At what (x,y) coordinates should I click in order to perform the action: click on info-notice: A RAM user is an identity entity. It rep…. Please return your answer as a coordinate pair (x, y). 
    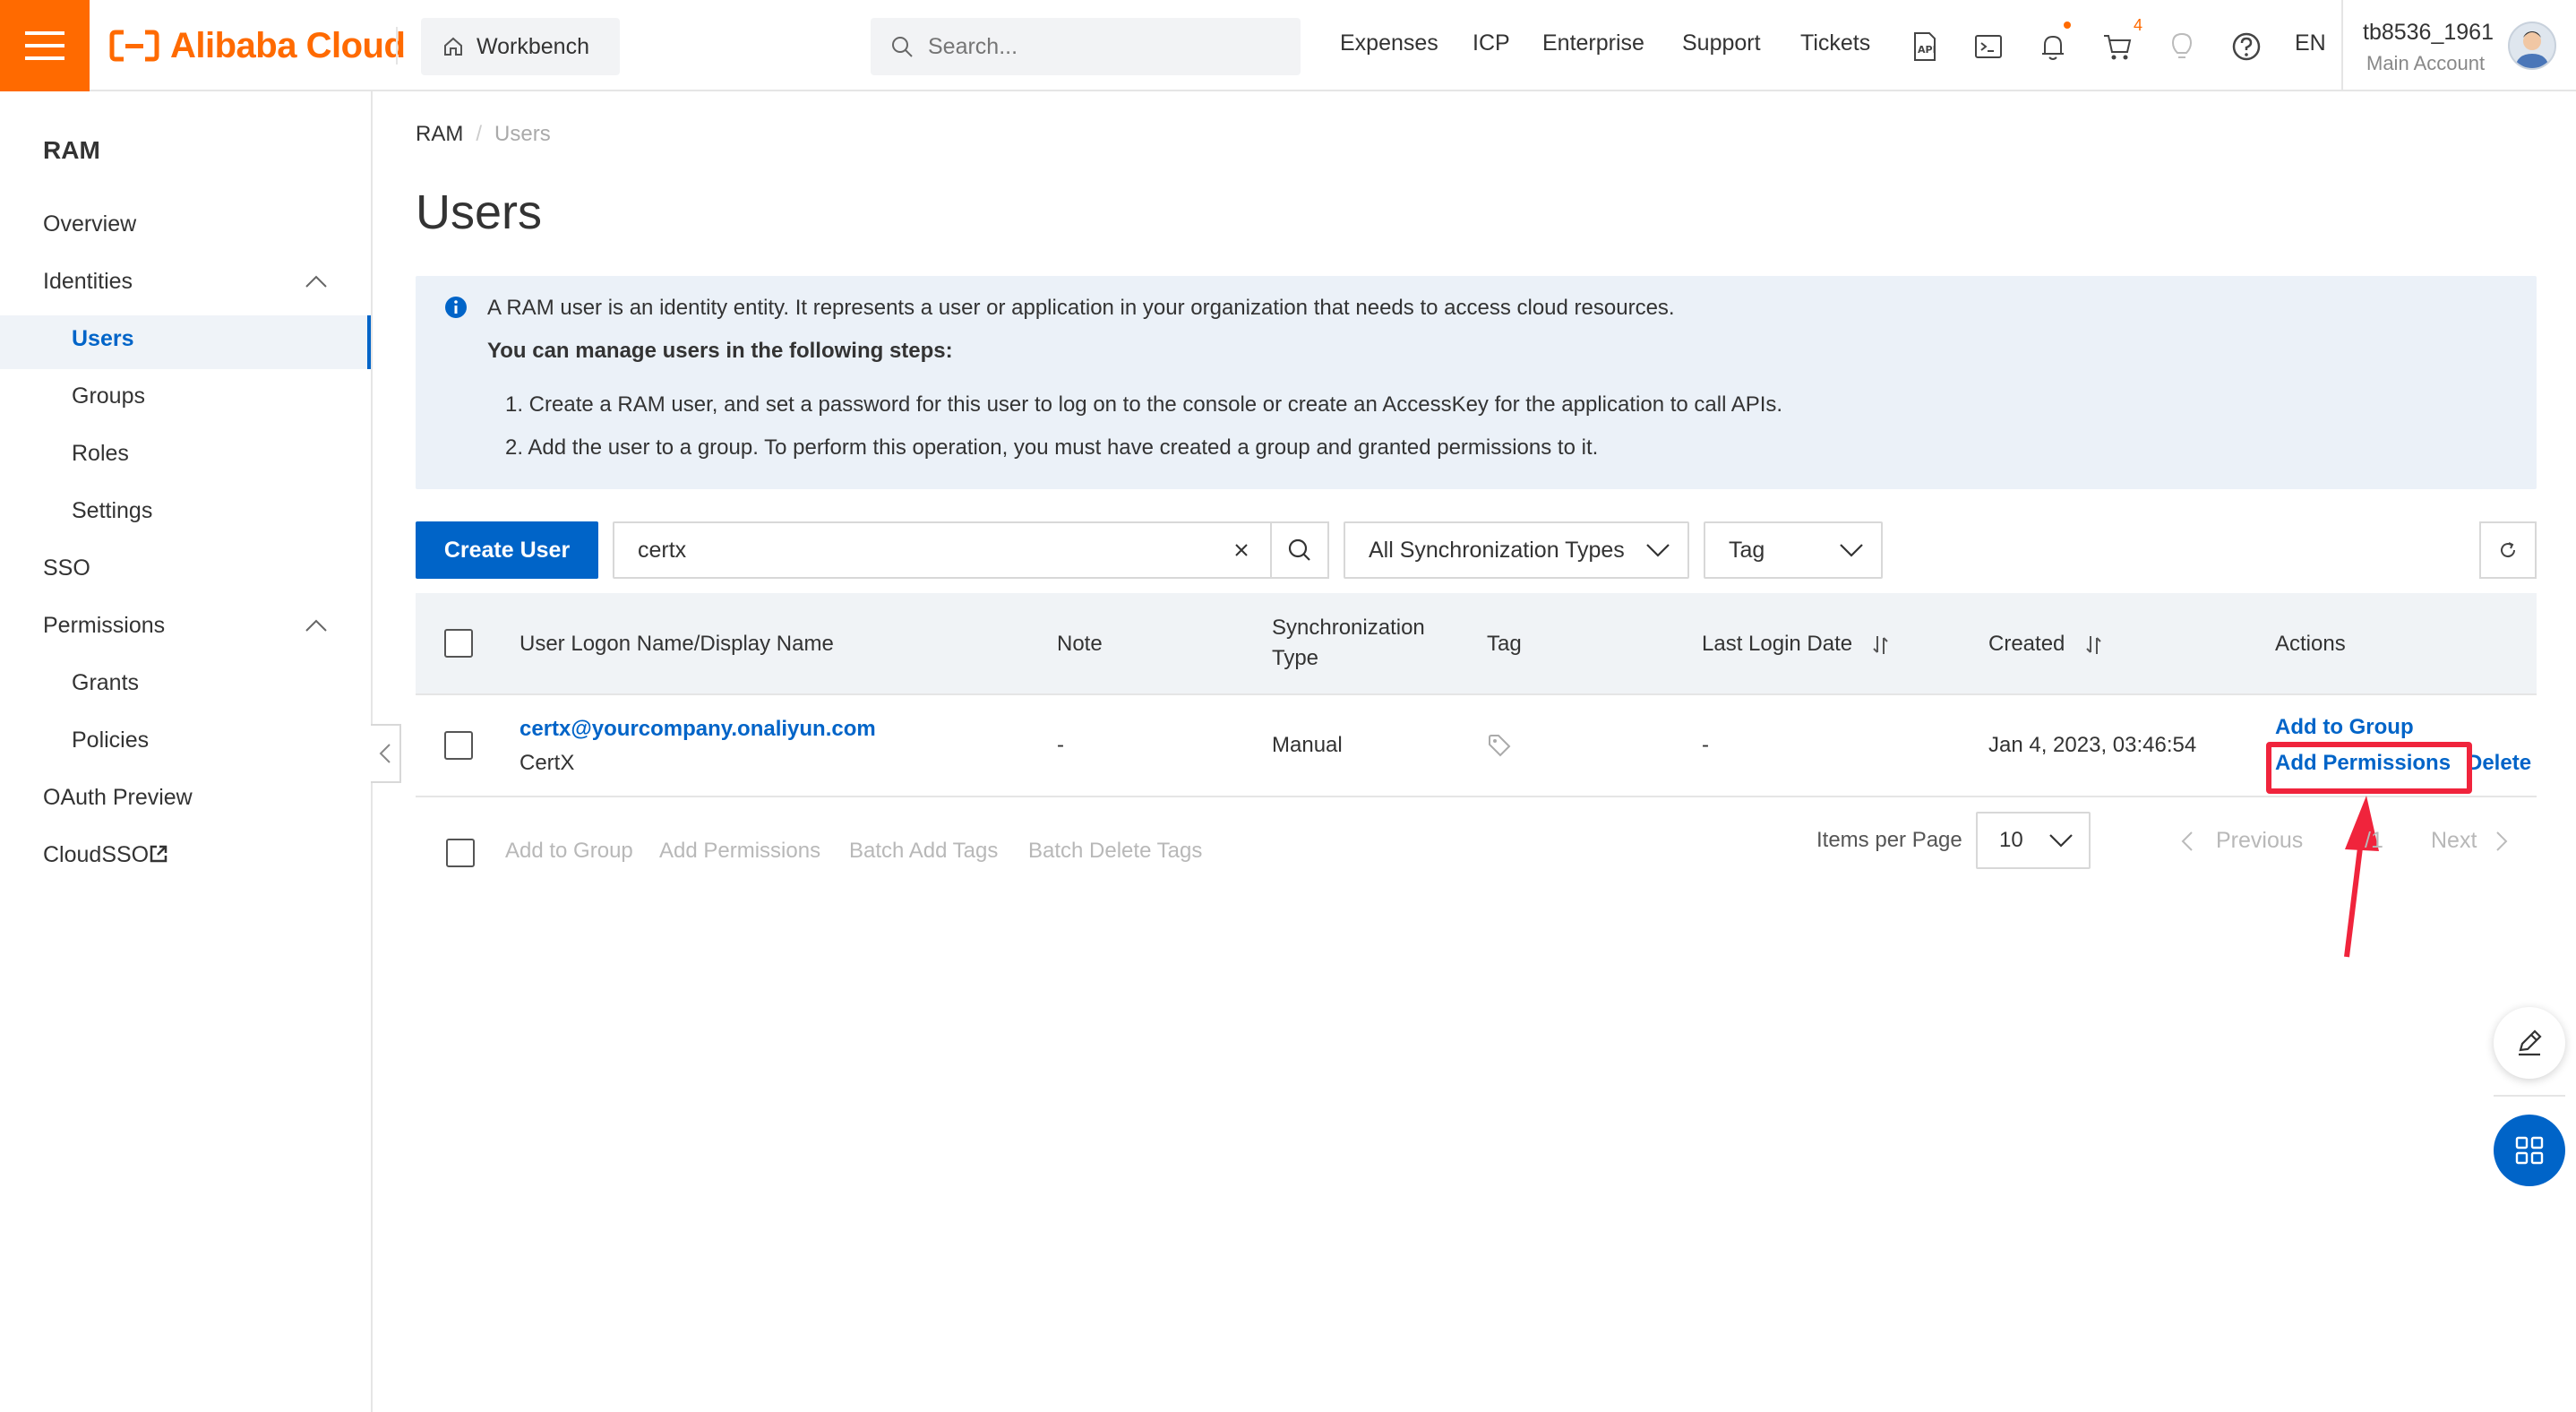
    Looking at the image, I should click on (1476, 382).